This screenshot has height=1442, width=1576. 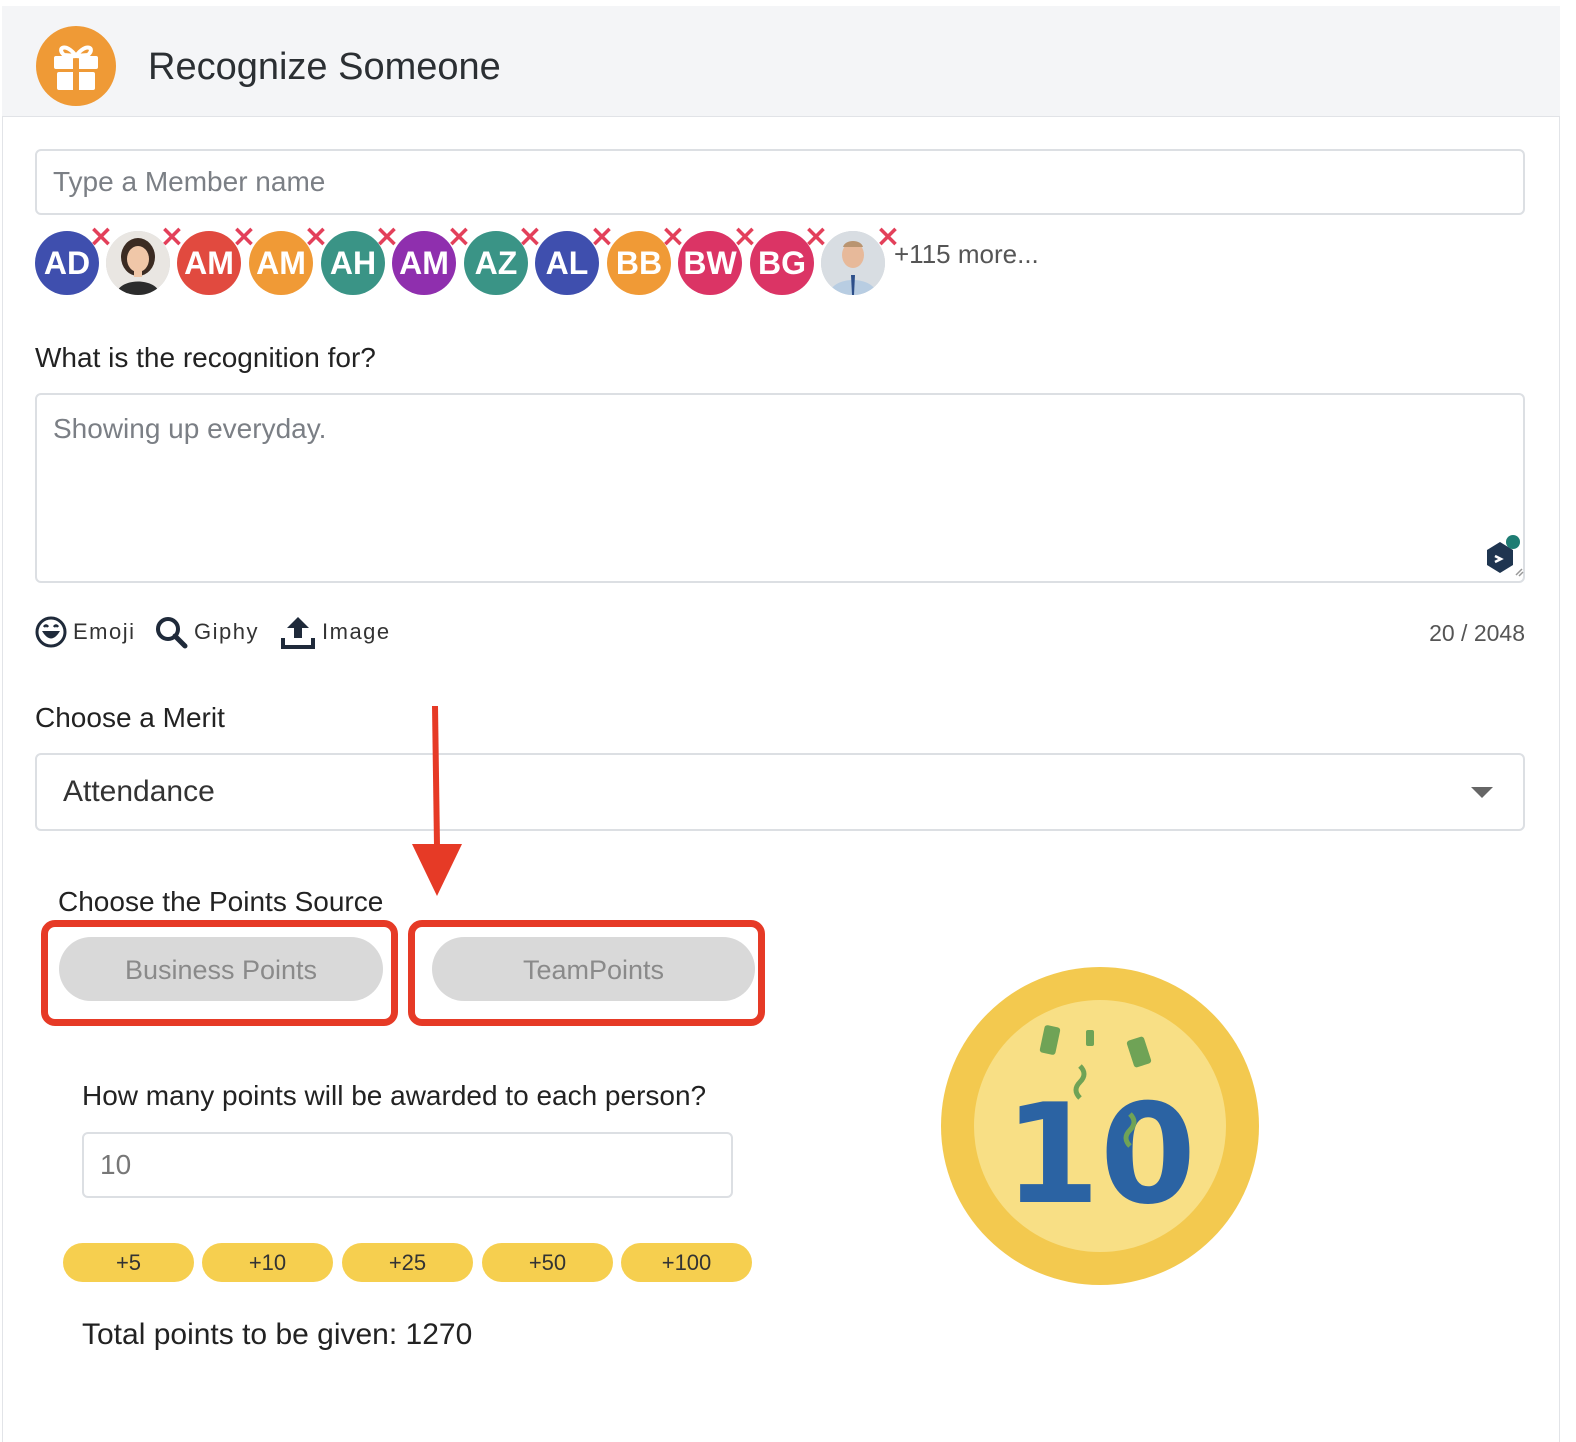 I want to click on increment-100-button: +100, so click(x=686, y=1262).